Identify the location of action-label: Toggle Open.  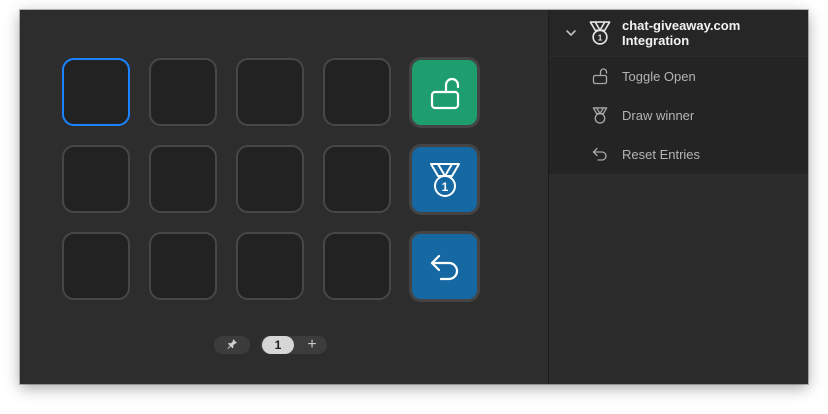
(659, 76).